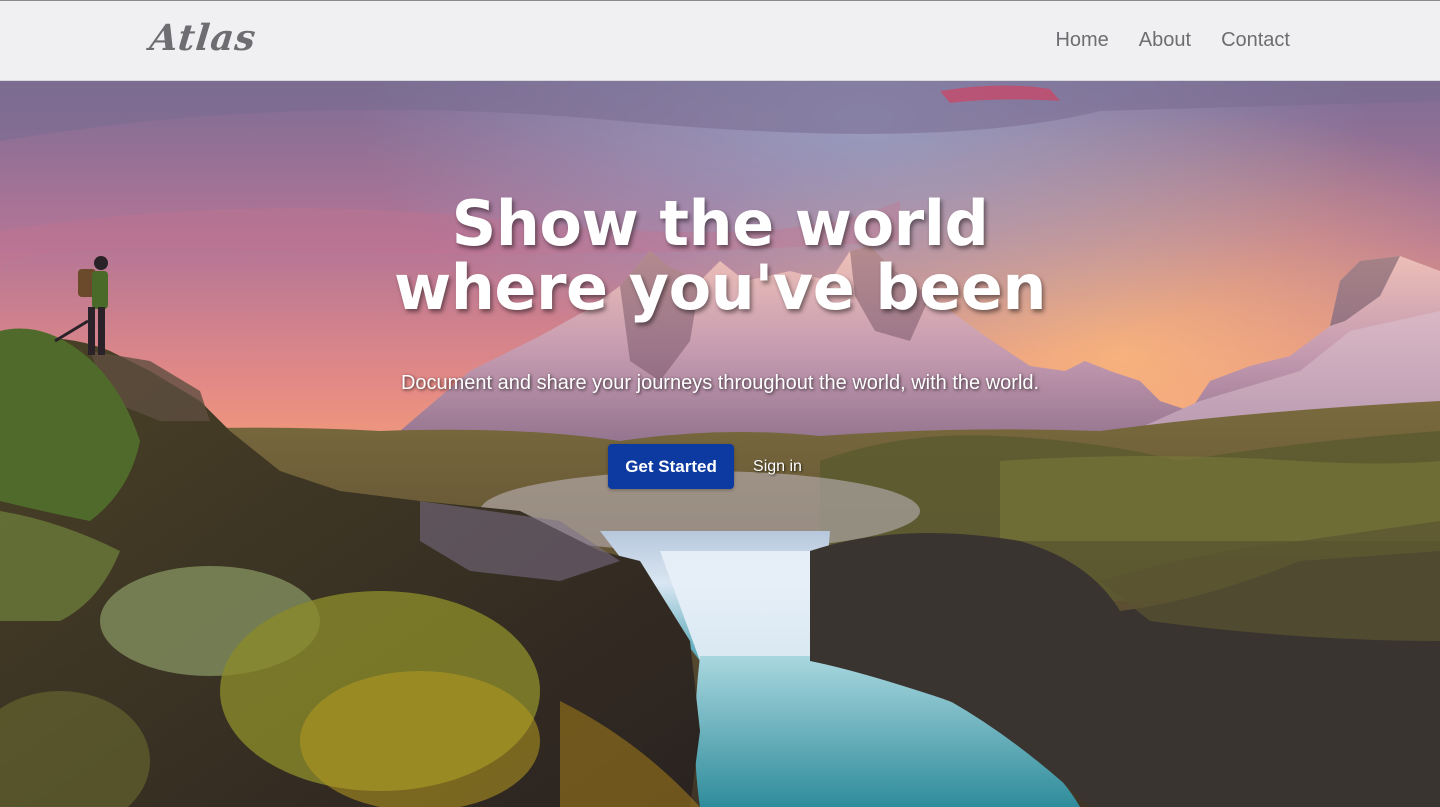 The height and width of the screenshot is (807, 1440). I want to click on brand-logo: Atlas, so click(203, 38).